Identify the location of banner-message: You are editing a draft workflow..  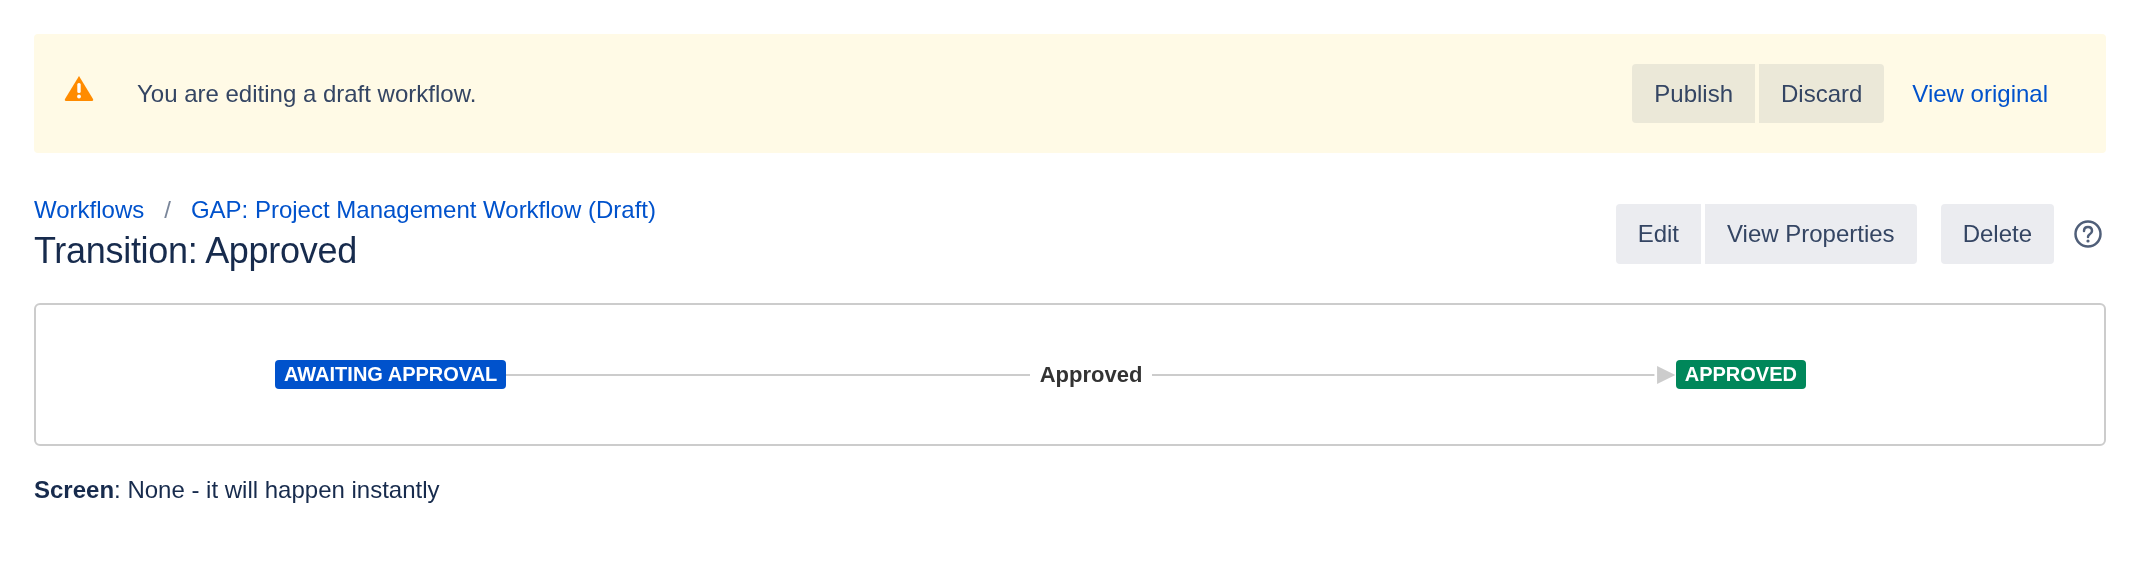
(307, 93).